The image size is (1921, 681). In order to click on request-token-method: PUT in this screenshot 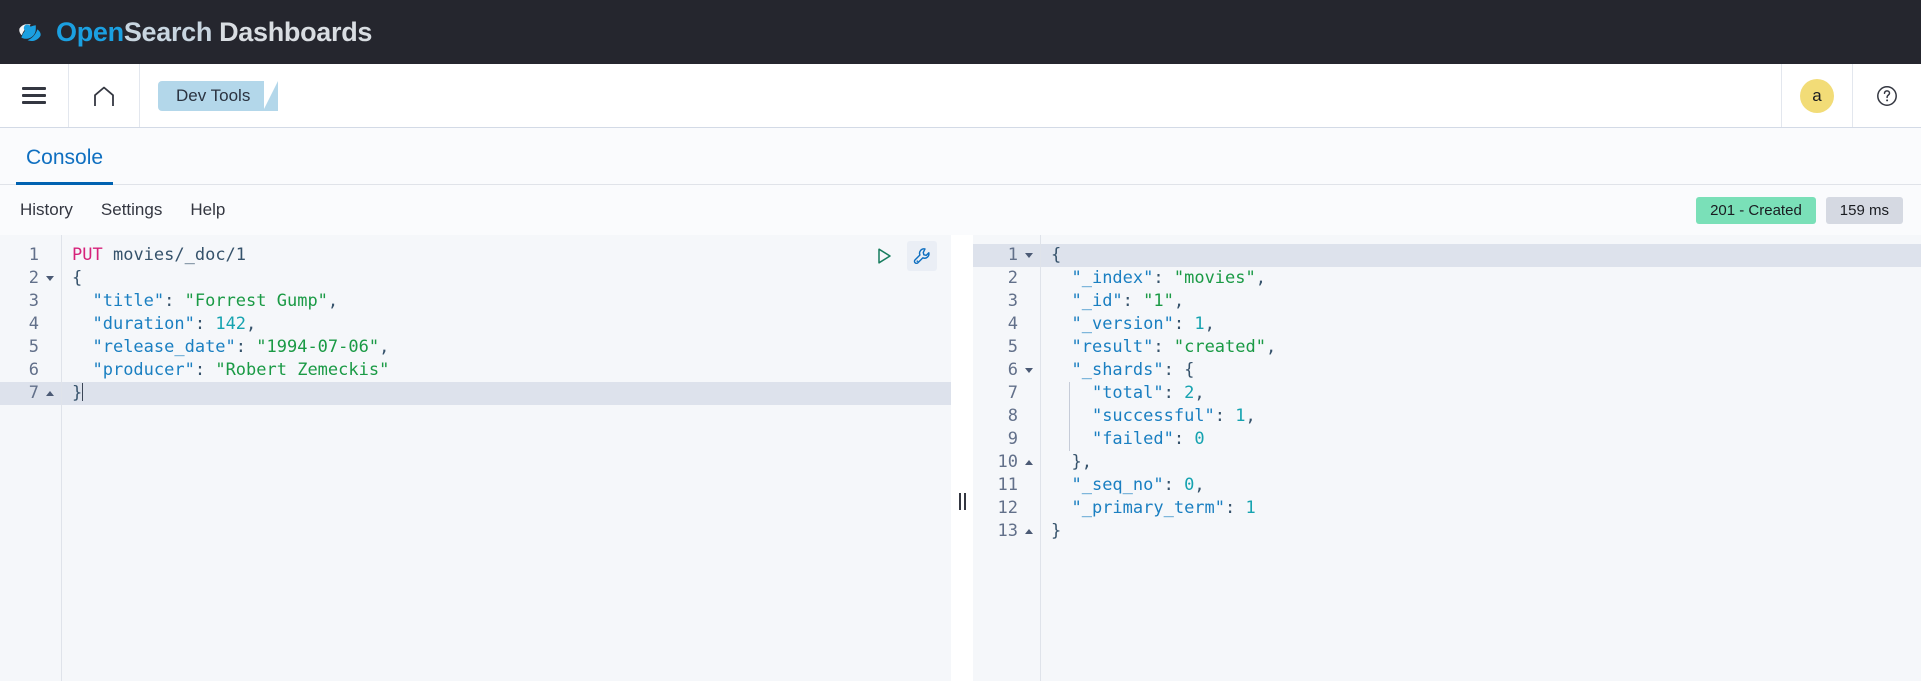, I will do `click(87, 255)`.